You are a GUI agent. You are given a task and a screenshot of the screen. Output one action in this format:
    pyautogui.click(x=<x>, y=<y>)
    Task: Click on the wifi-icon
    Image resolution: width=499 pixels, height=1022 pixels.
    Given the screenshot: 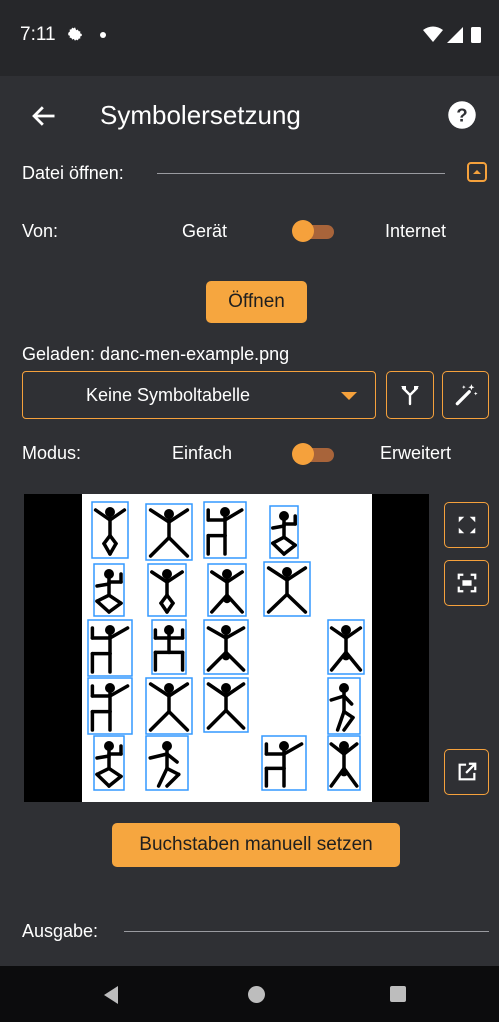 What is the action you would take?
    pyautogui.click(x=433, y=34)
    